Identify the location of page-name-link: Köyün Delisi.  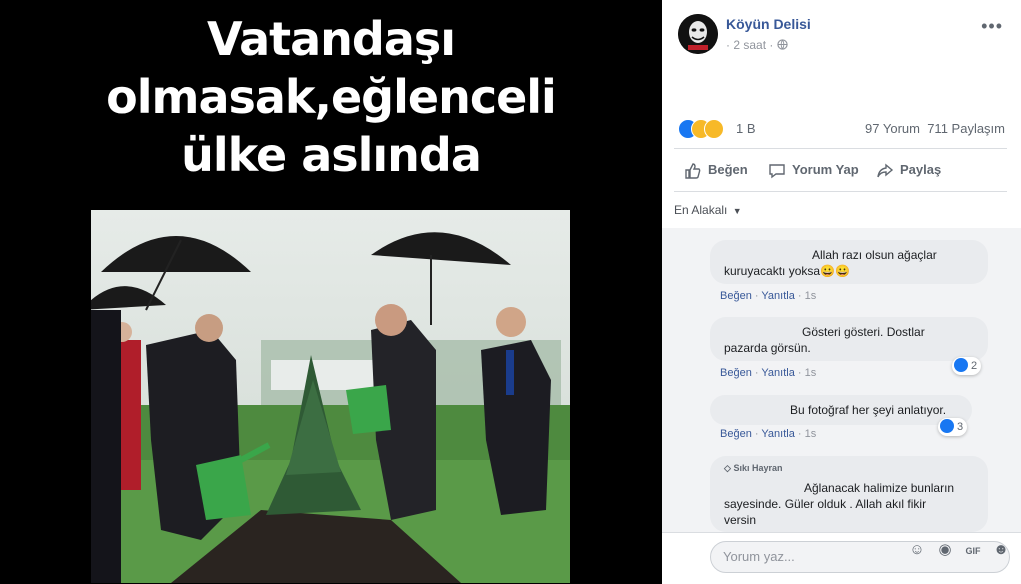
(768, 24).